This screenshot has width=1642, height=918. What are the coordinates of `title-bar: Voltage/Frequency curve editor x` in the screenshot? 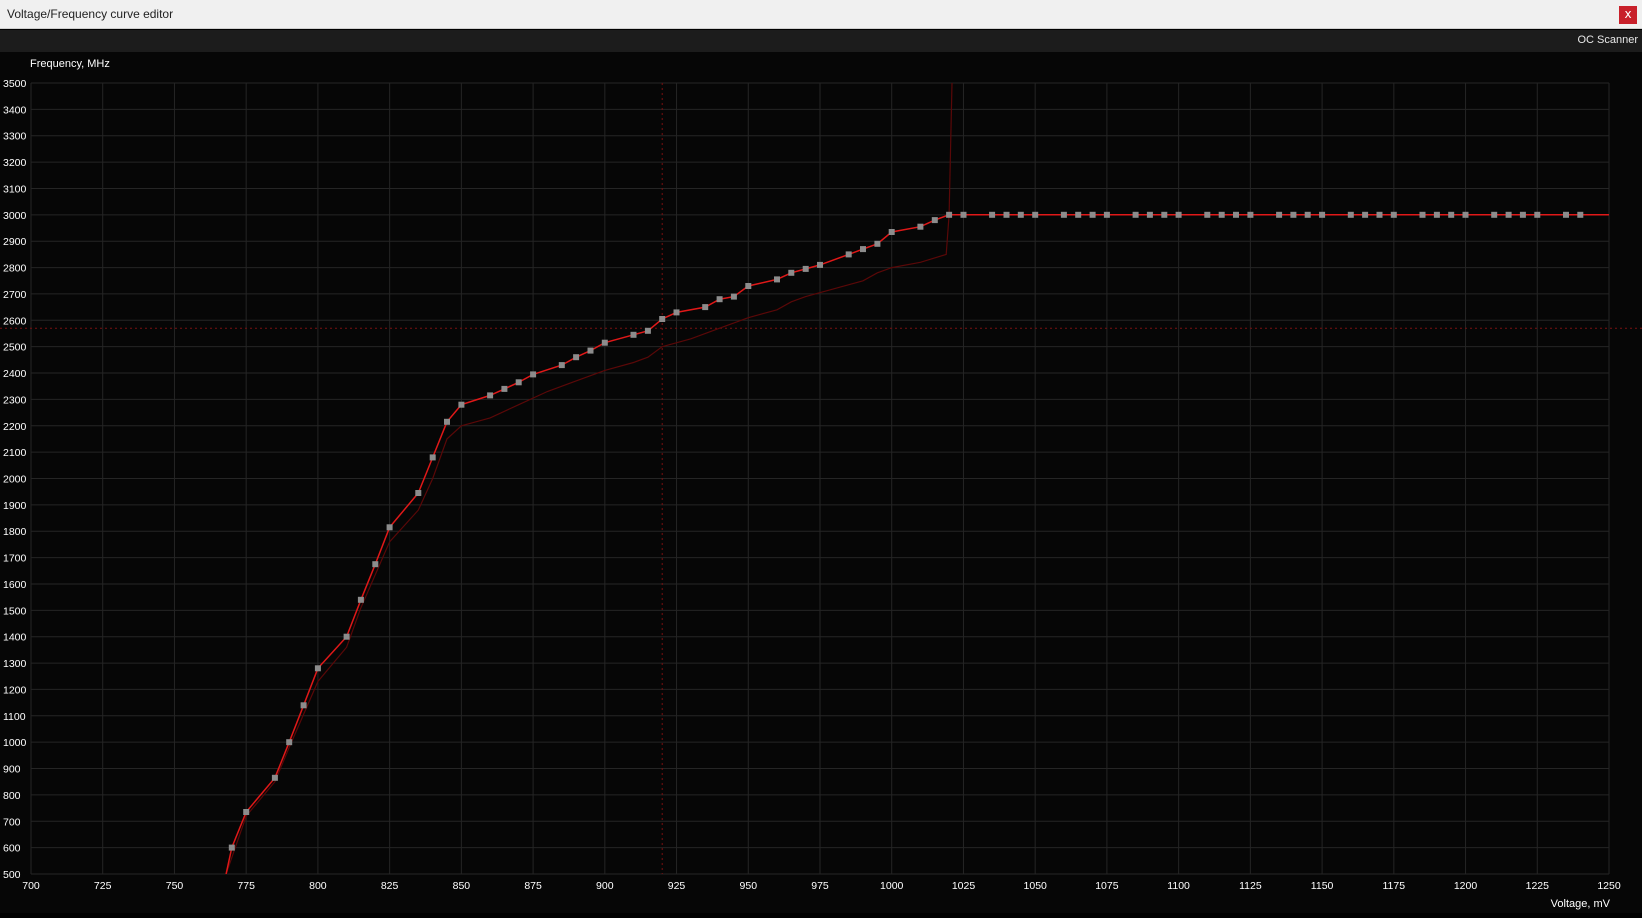 It's located at (821, 14).